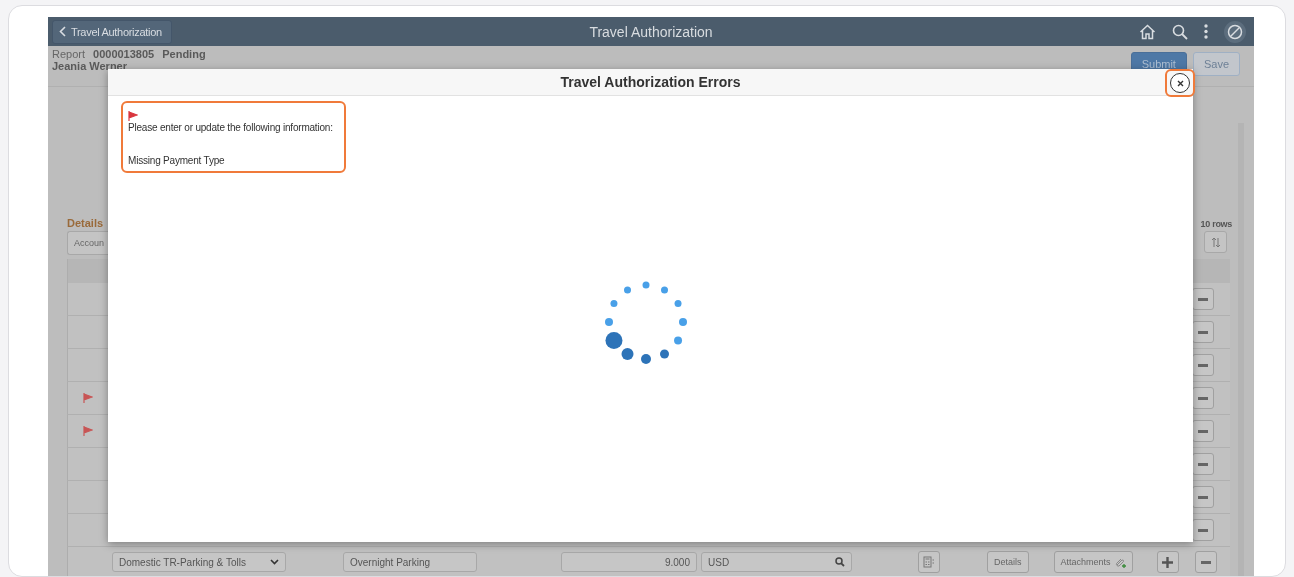 The height and width of the screenshot is (577, 1294). I want to click on home-icon, so click(1147, 31).